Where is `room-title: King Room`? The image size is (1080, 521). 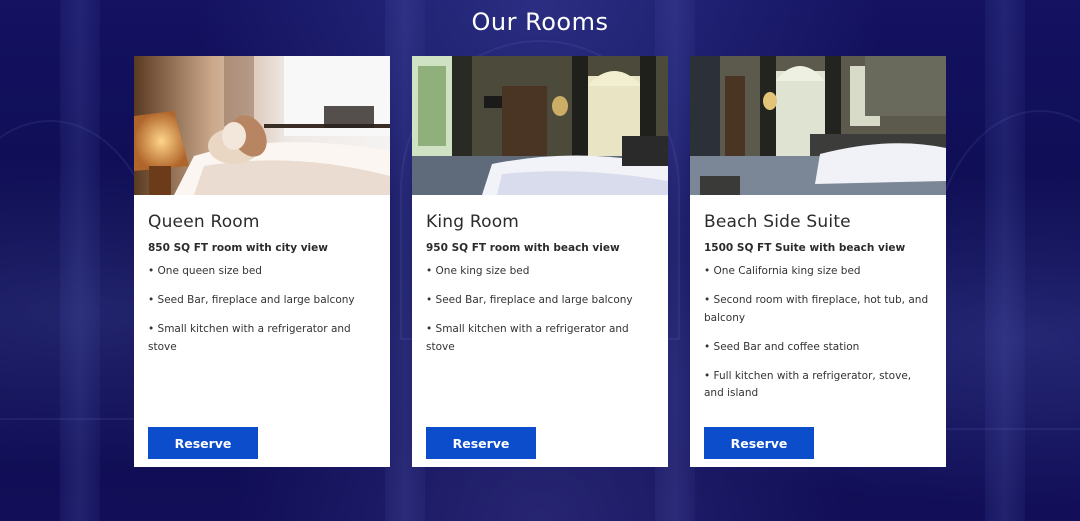 room-title: King Room is located at coordinates (473, 222).